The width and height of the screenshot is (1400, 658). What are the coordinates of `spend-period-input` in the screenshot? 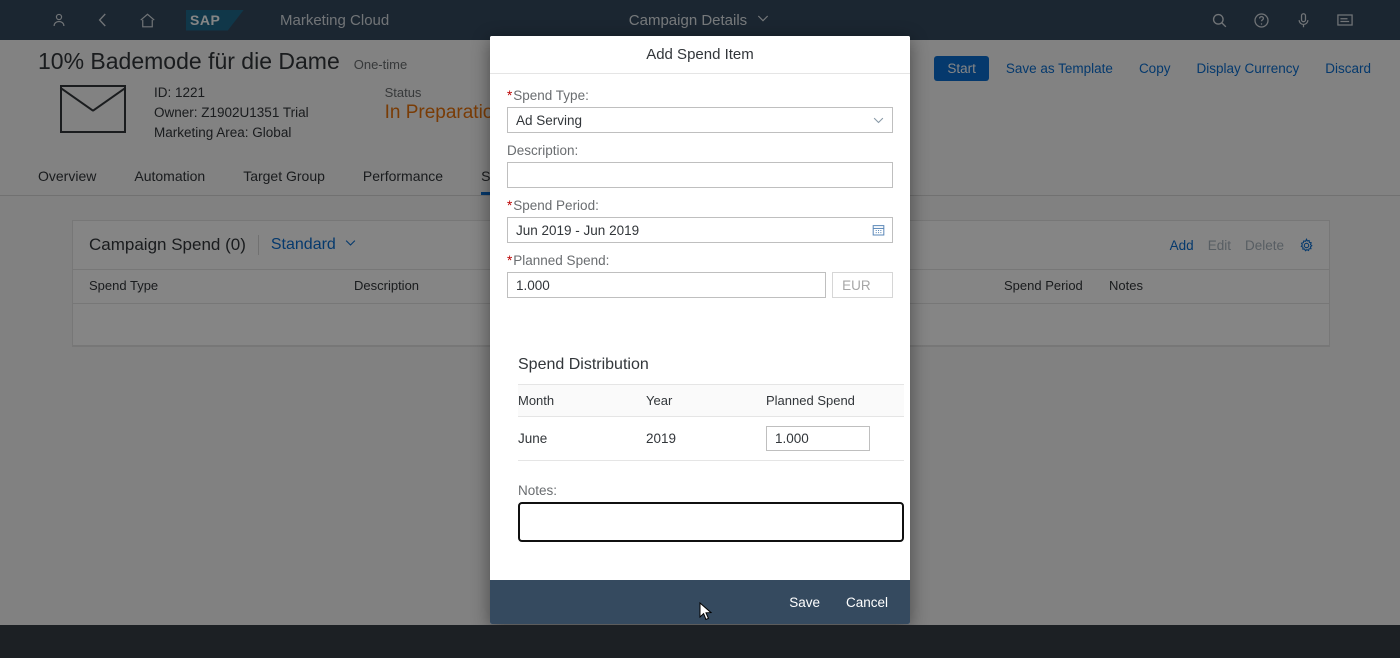 It's located at (700, 230).